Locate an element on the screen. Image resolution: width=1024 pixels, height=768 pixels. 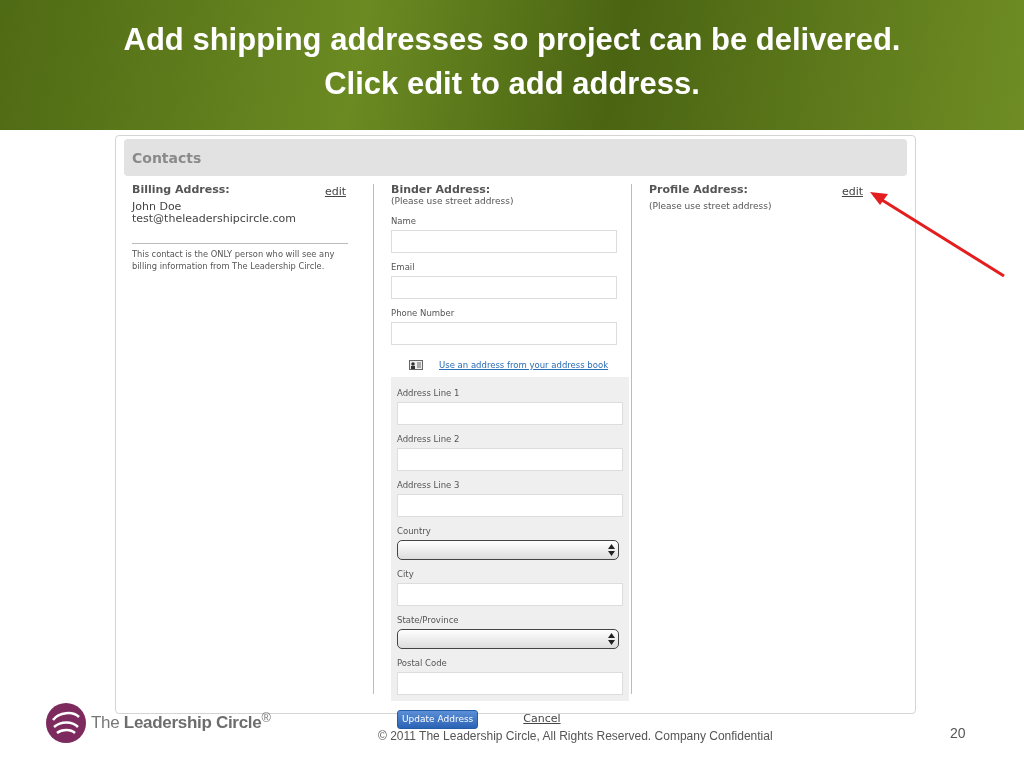
page-number: 20 is located at coordinates (958, 733).